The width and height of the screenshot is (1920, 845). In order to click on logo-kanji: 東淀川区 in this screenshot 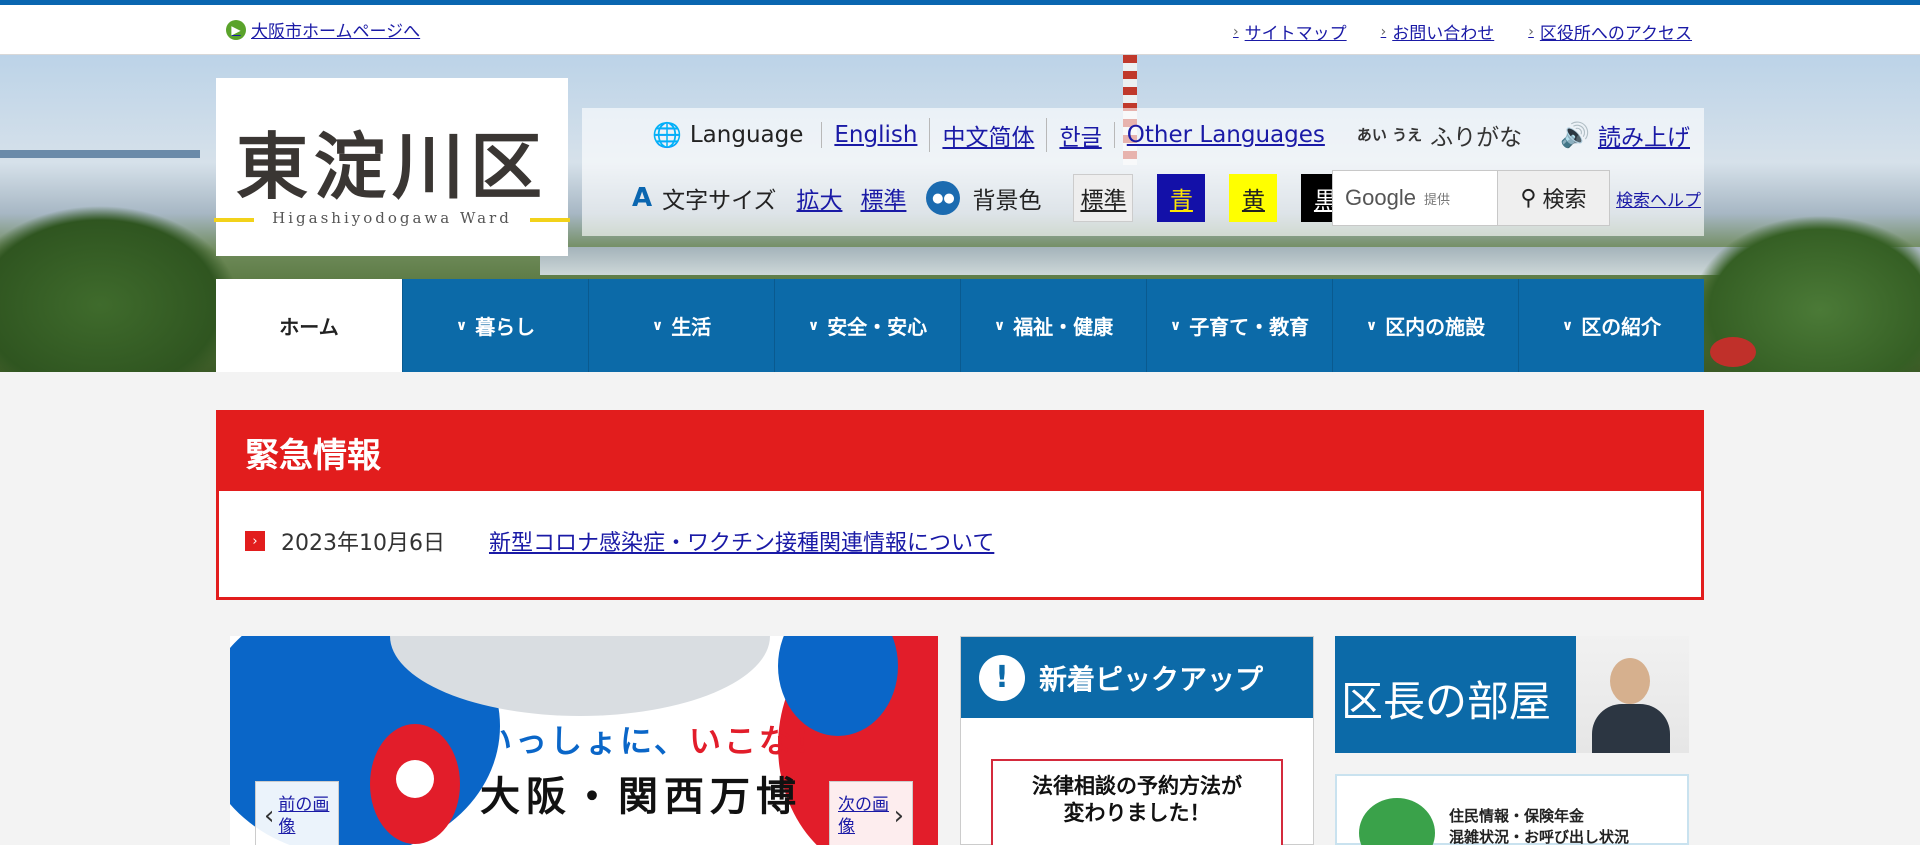, I will do `click(391, 166)`.